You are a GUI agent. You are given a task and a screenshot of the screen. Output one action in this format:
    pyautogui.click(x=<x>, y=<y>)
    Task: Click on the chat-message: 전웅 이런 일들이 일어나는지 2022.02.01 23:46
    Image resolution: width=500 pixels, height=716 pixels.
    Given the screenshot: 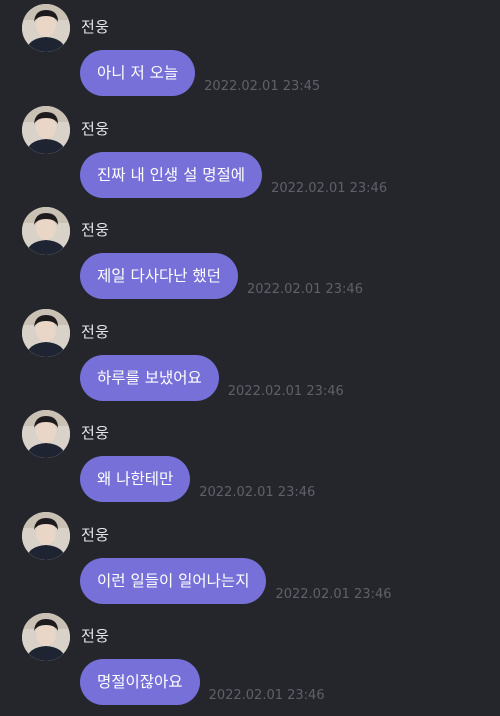 What is the action you would take?
    pyautogui.click(x=250, y=559)
    